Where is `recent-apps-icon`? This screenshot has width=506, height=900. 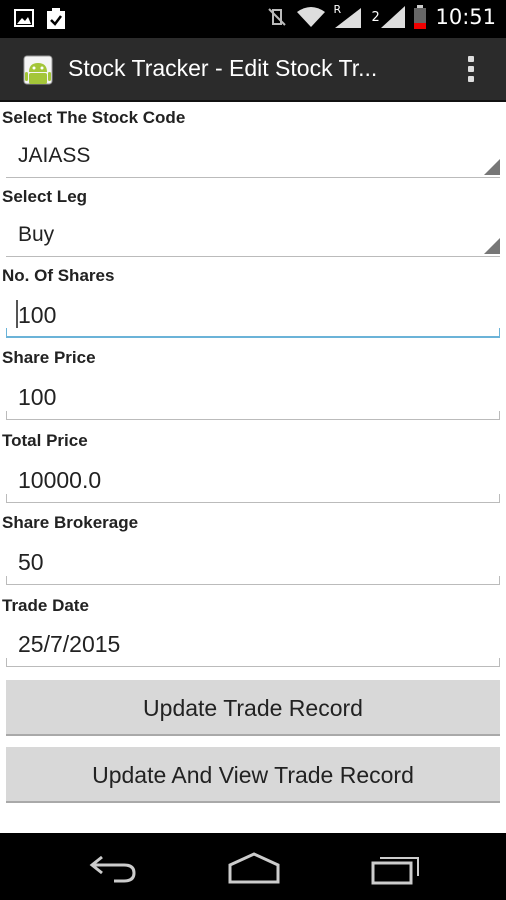
recent-apps-icon is located at coordinates (396, 868).